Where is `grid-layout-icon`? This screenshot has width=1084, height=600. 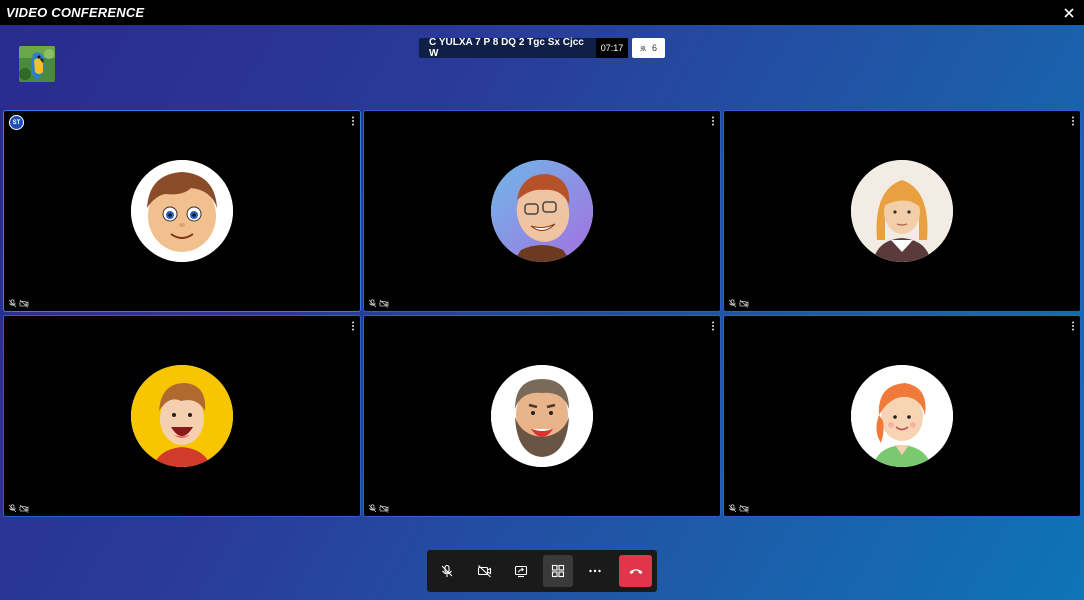
grid-layout-icon is located at coordinates (558, 571).